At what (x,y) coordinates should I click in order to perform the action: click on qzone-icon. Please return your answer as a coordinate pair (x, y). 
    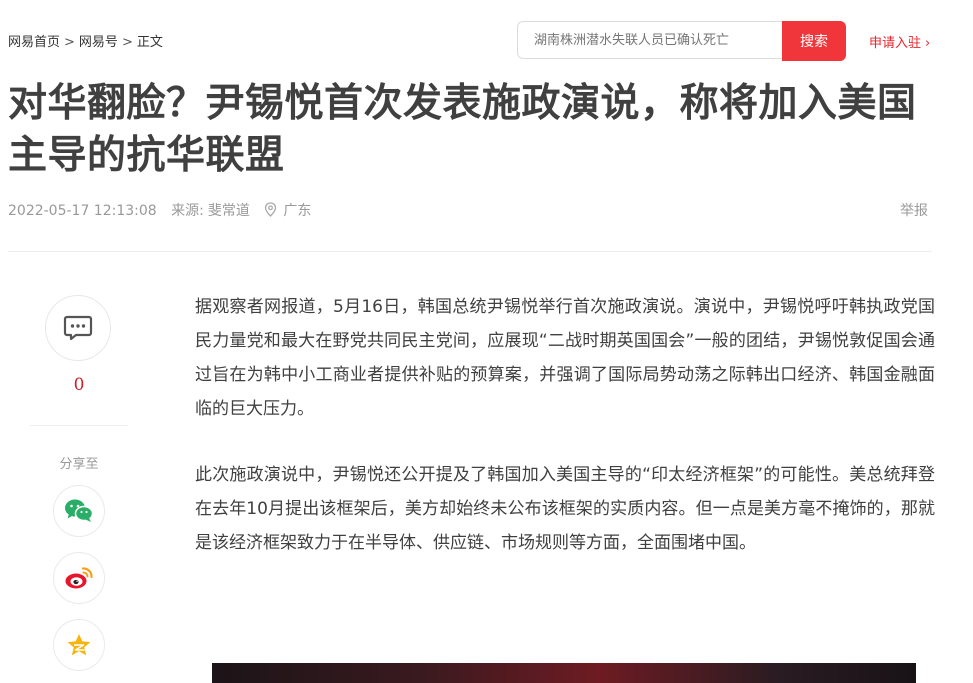
    Looking at the image, I should click on (79, 645).